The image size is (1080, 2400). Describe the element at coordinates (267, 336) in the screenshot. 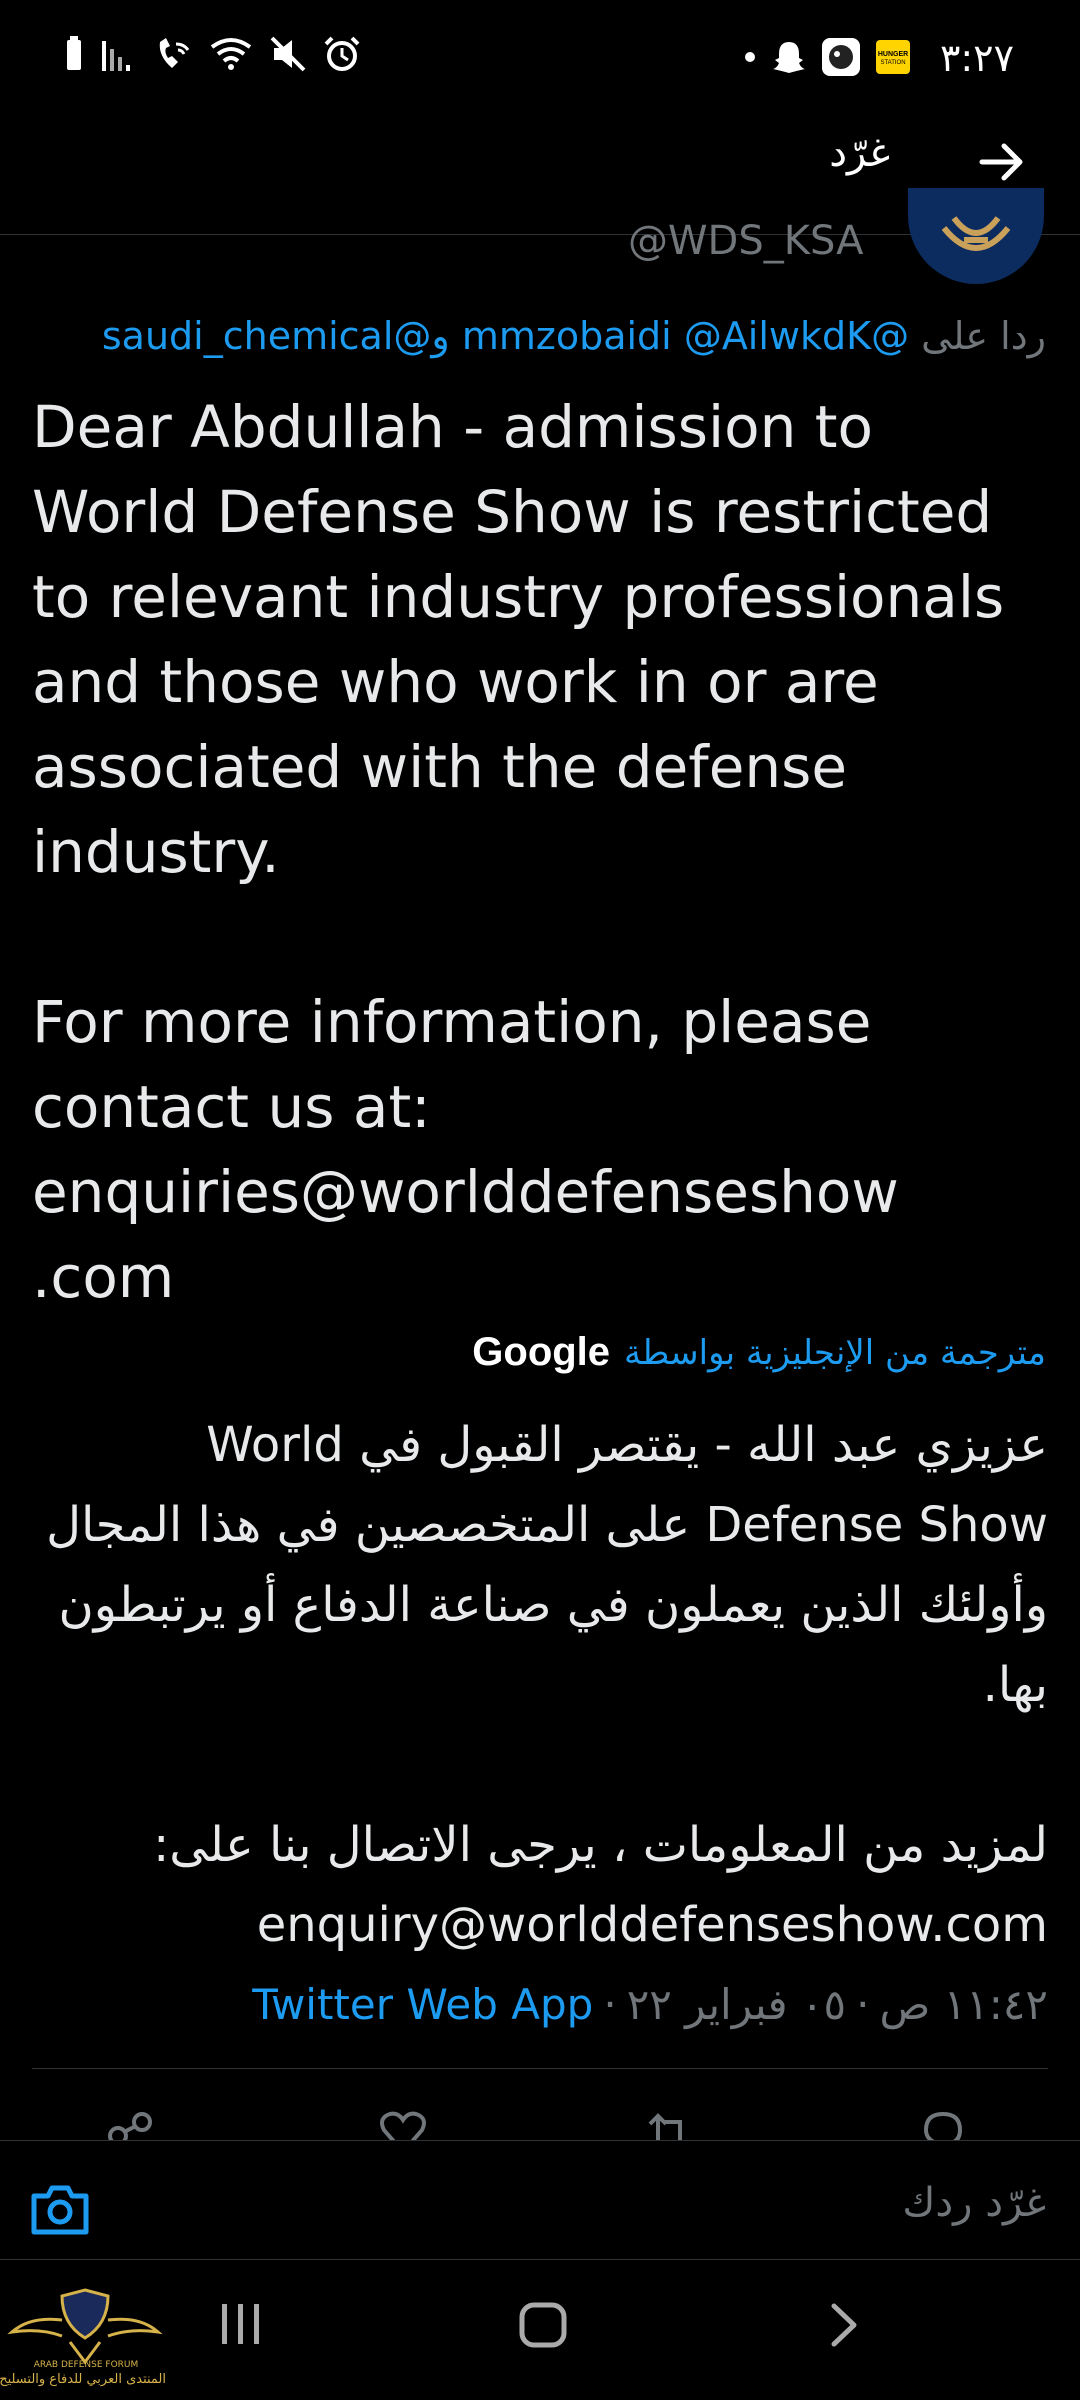

I see `mention-saudi-chemical: @saudi_chemical` at that location.